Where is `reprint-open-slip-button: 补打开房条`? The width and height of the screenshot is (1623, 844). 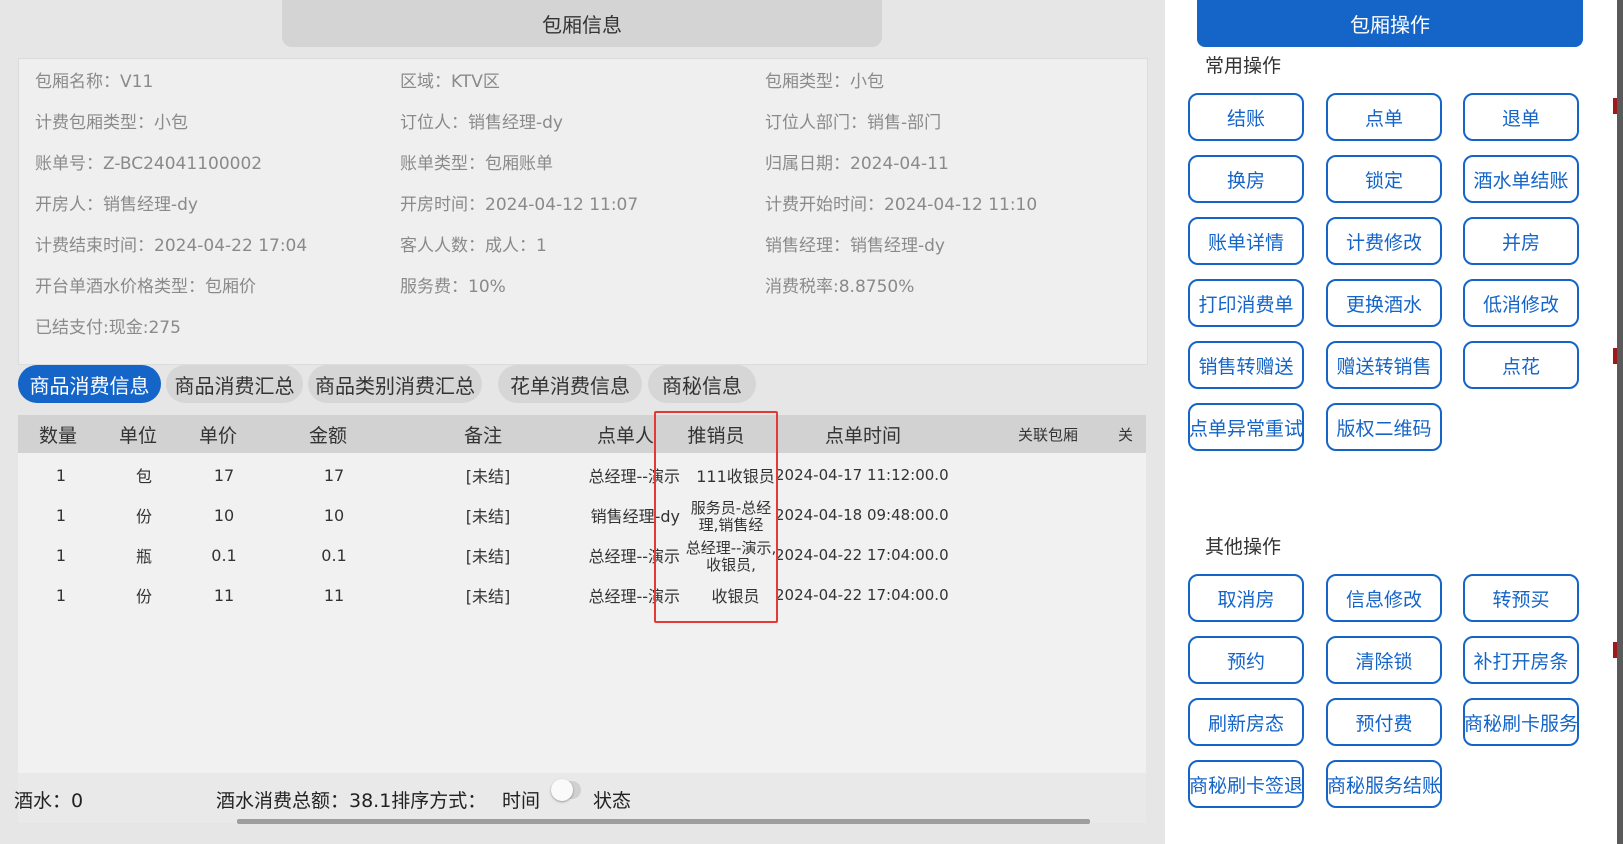
reprint-open-slip-button: 补打开房条 is located at coordinates (1521, 660).